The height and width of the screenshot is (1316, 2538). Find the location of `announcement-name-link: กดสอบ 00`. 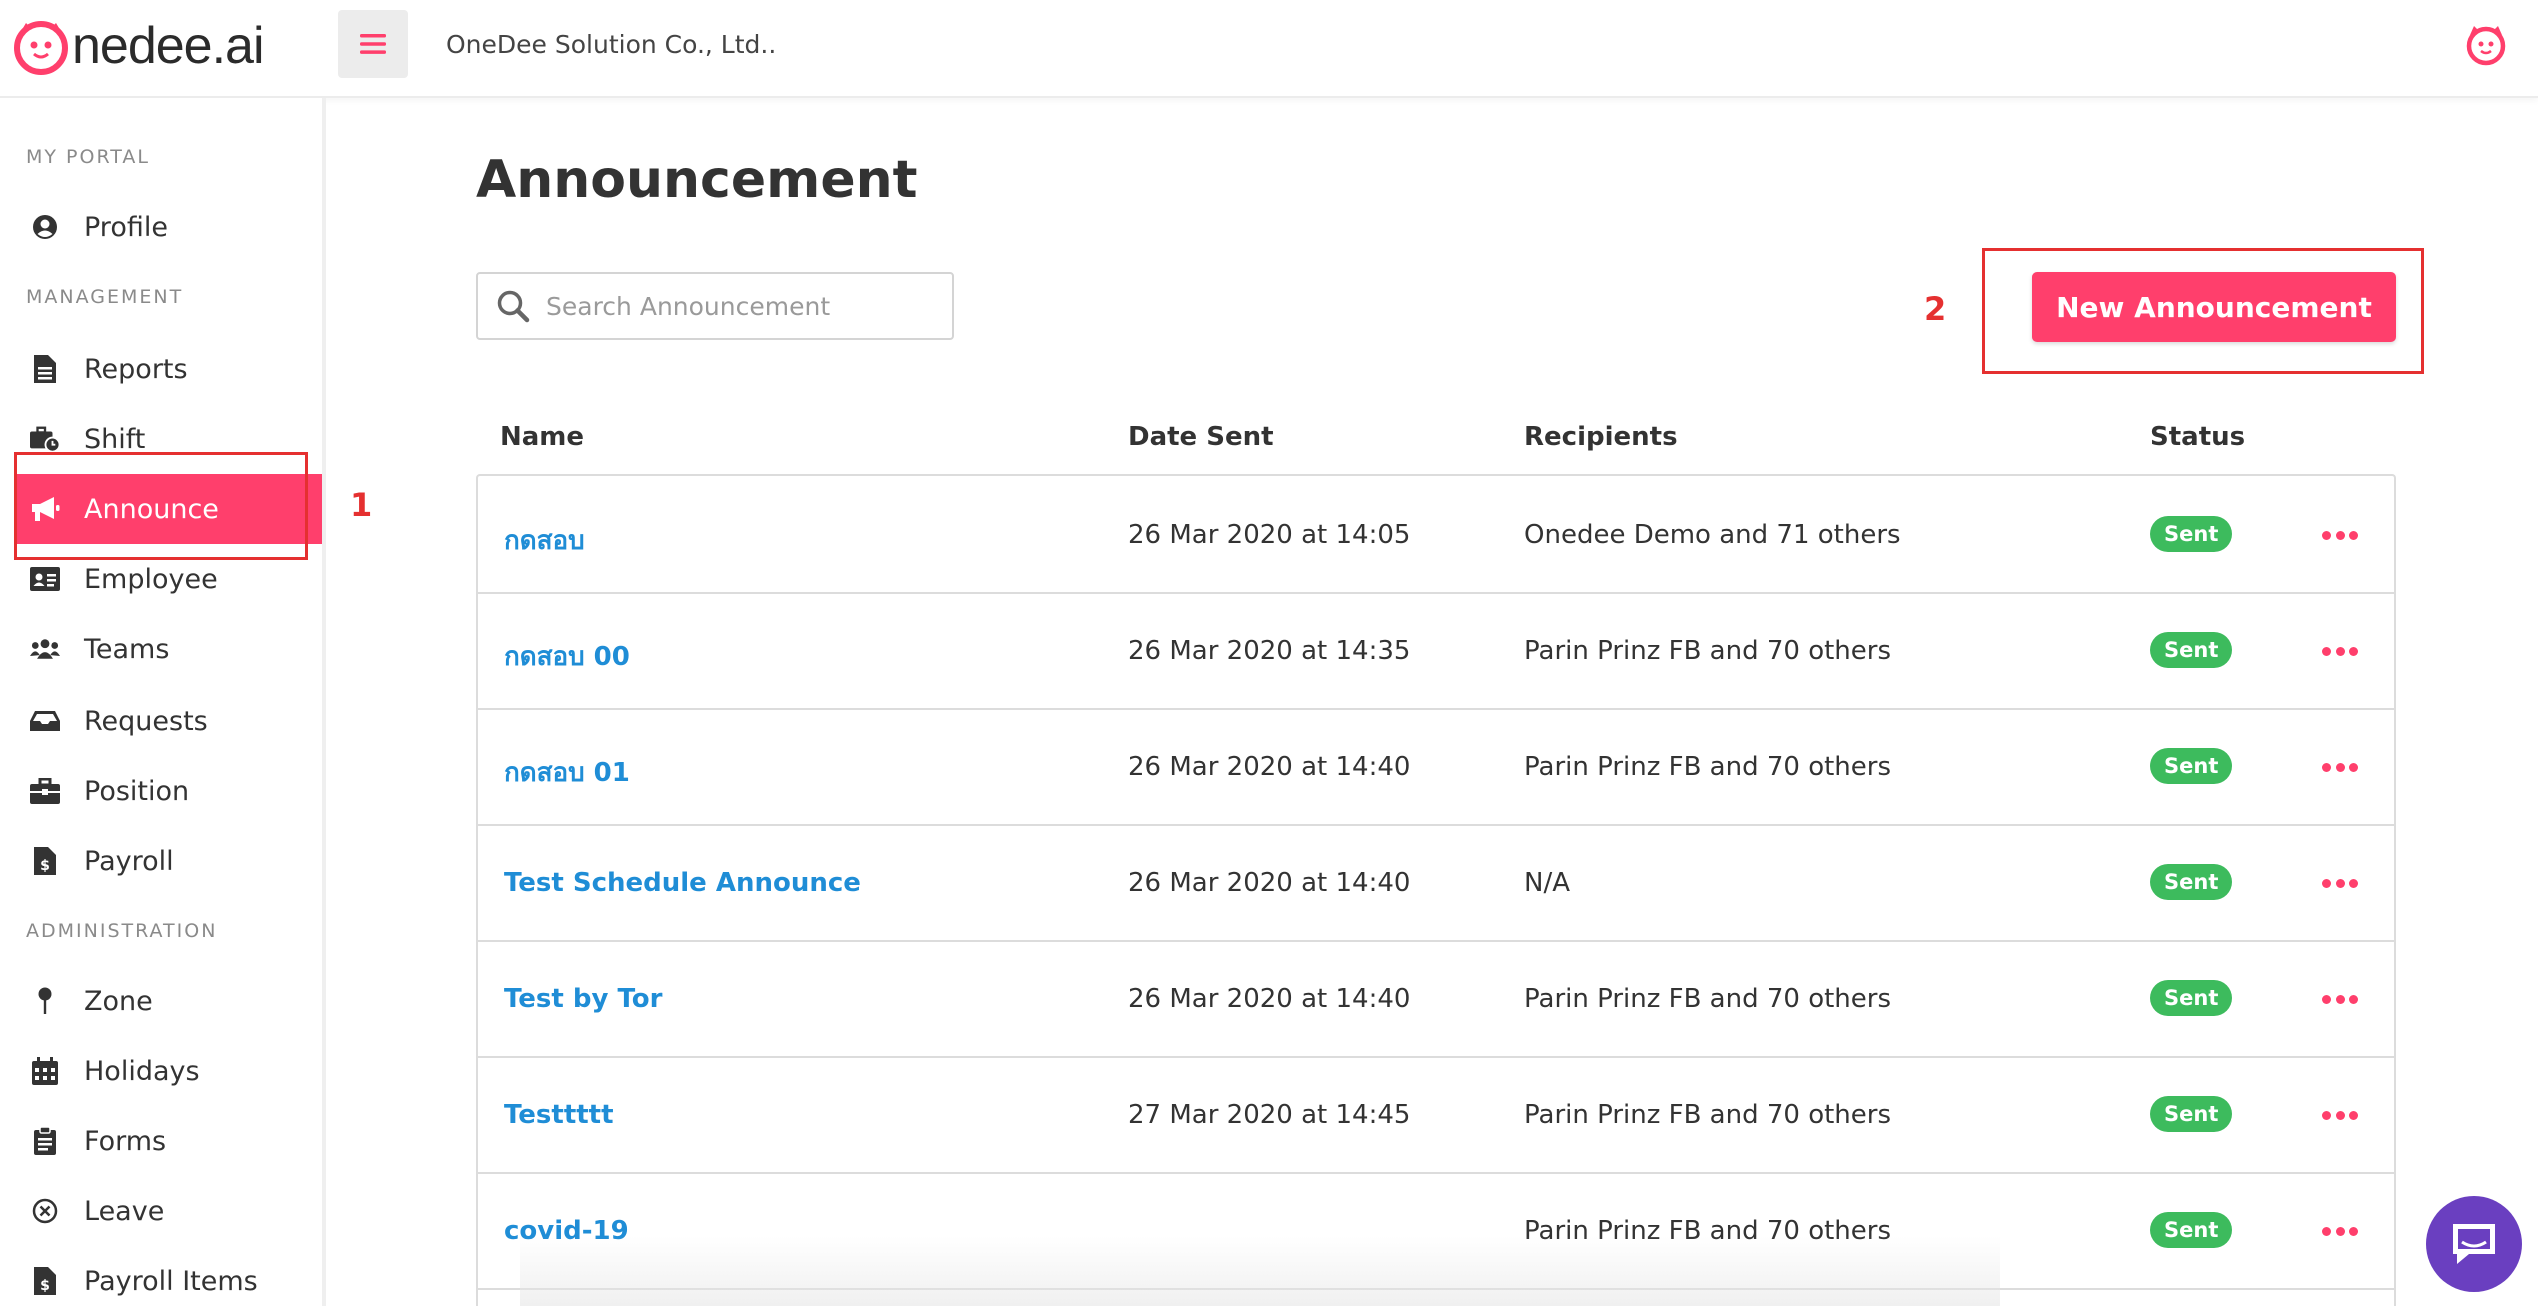

announcement-name-link: กดสอบ 00 is located at coordinates (567, 656).